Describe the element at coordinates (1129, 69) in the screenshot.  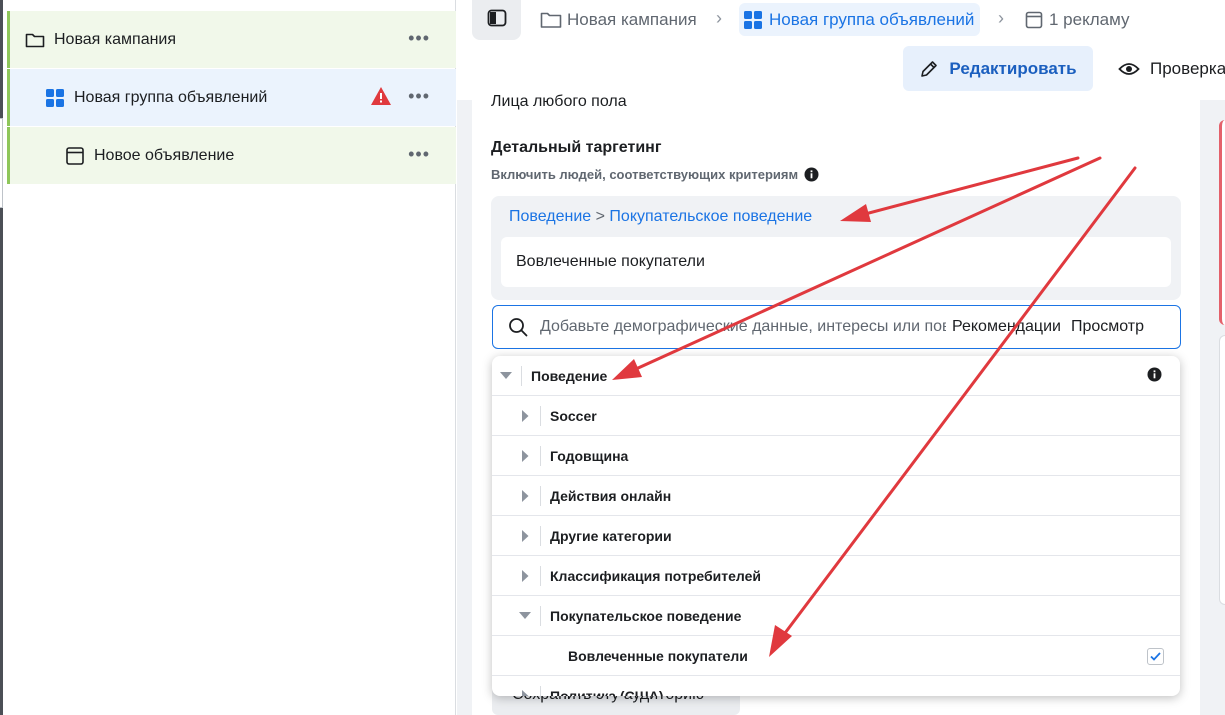
I see `eye-icon` at that location.